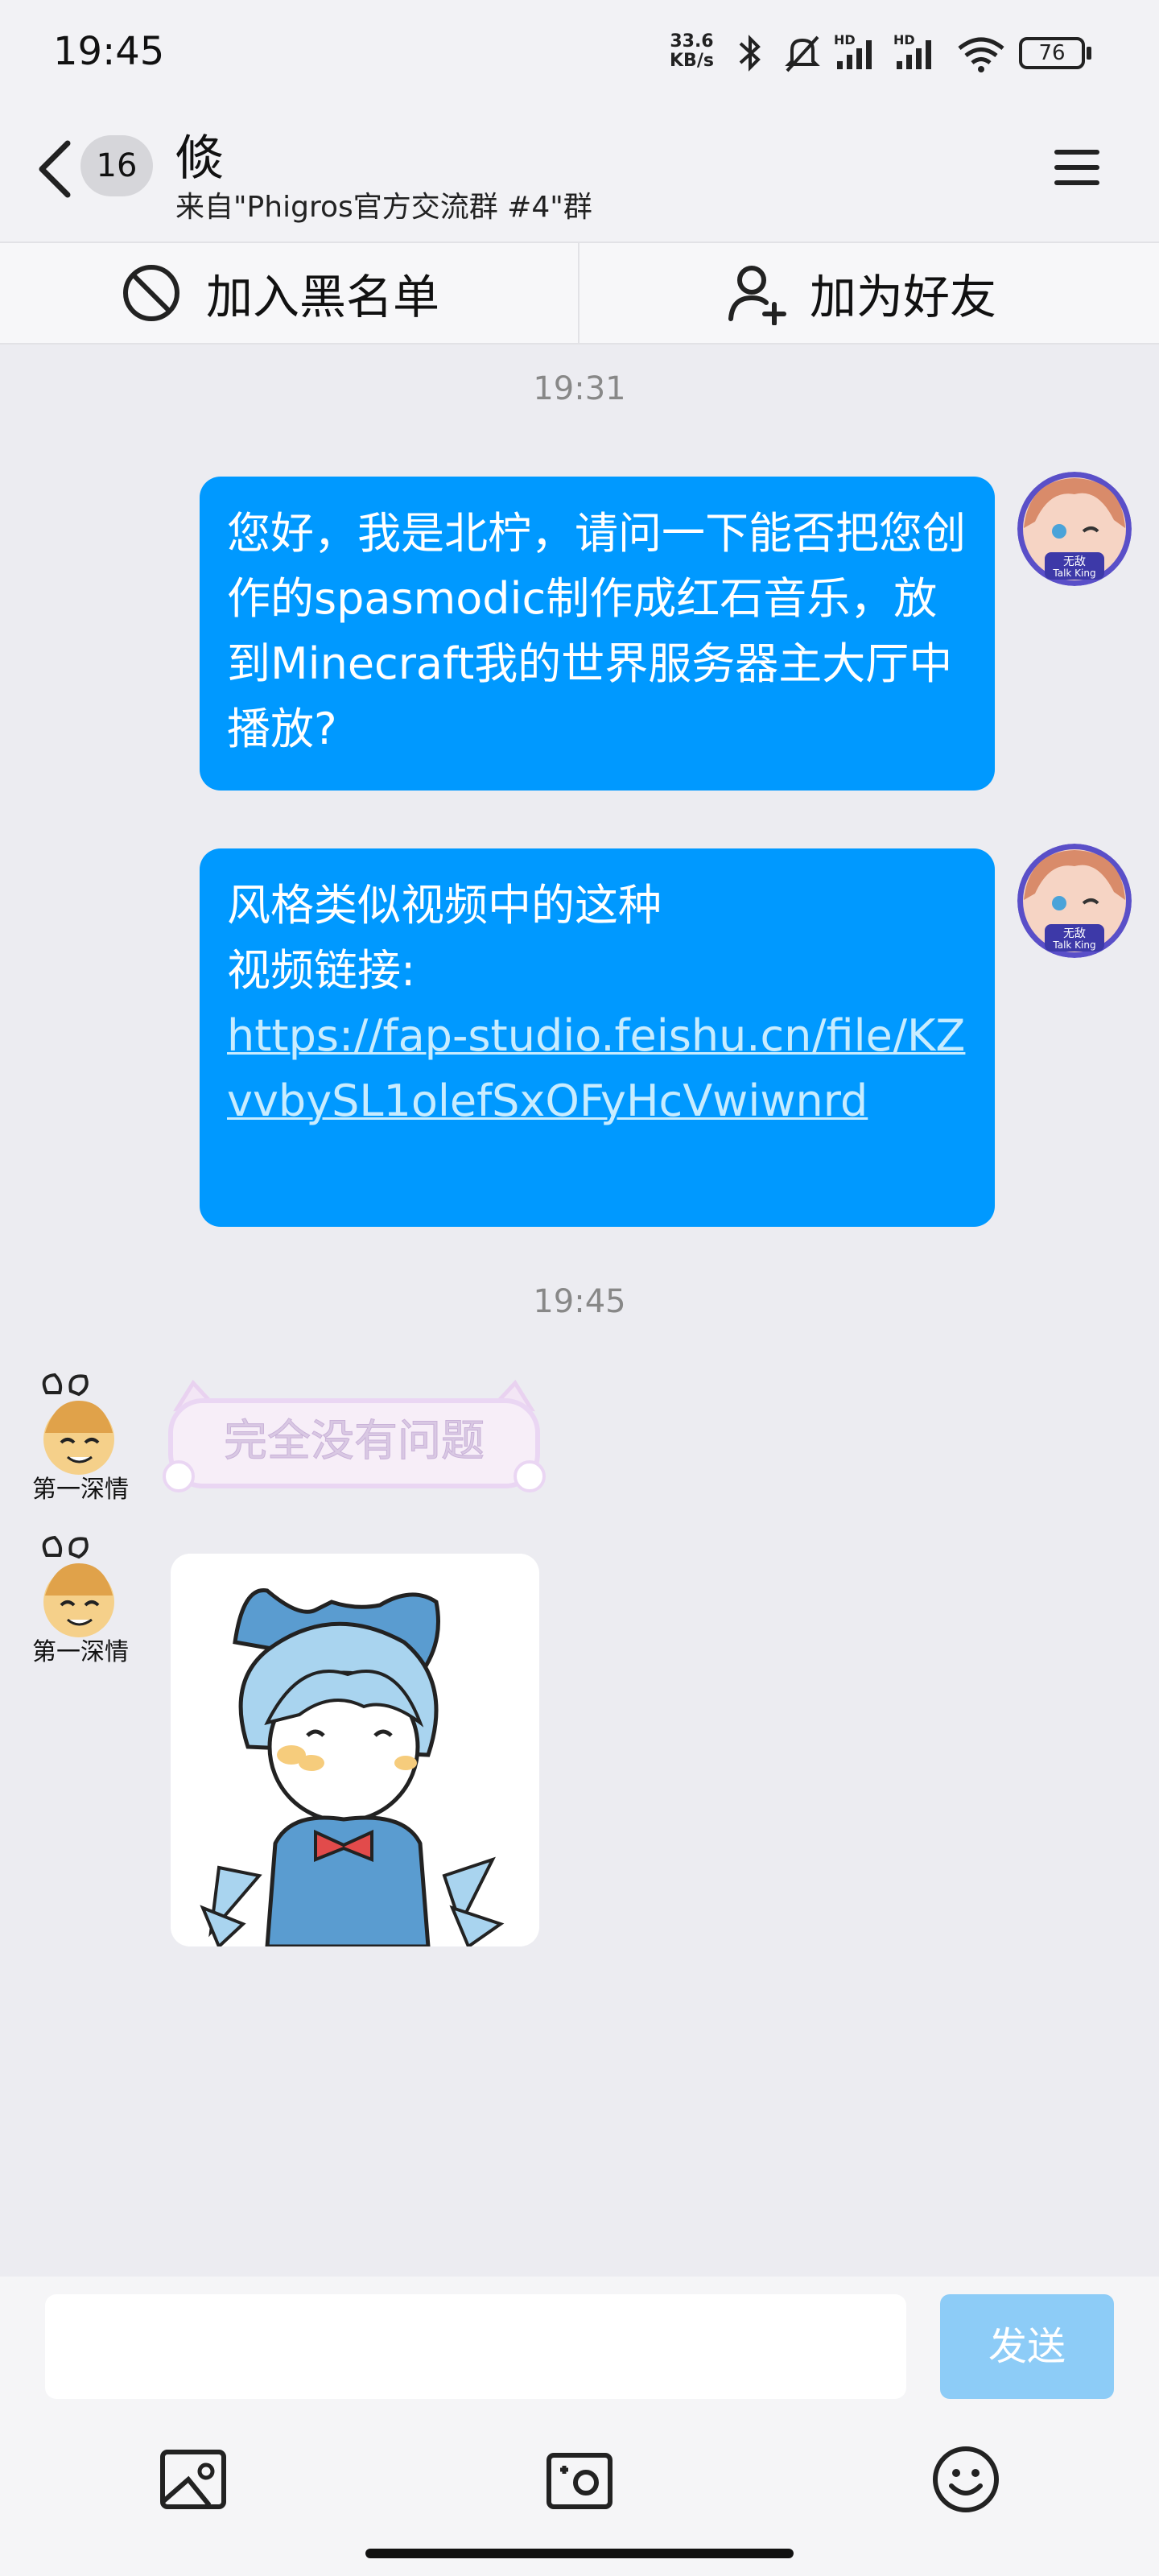 Image resolution: width=1159 pixels, height=2576 pixels. I want to click on message-text: 风格类似视频中的这种, so click(444, 905).